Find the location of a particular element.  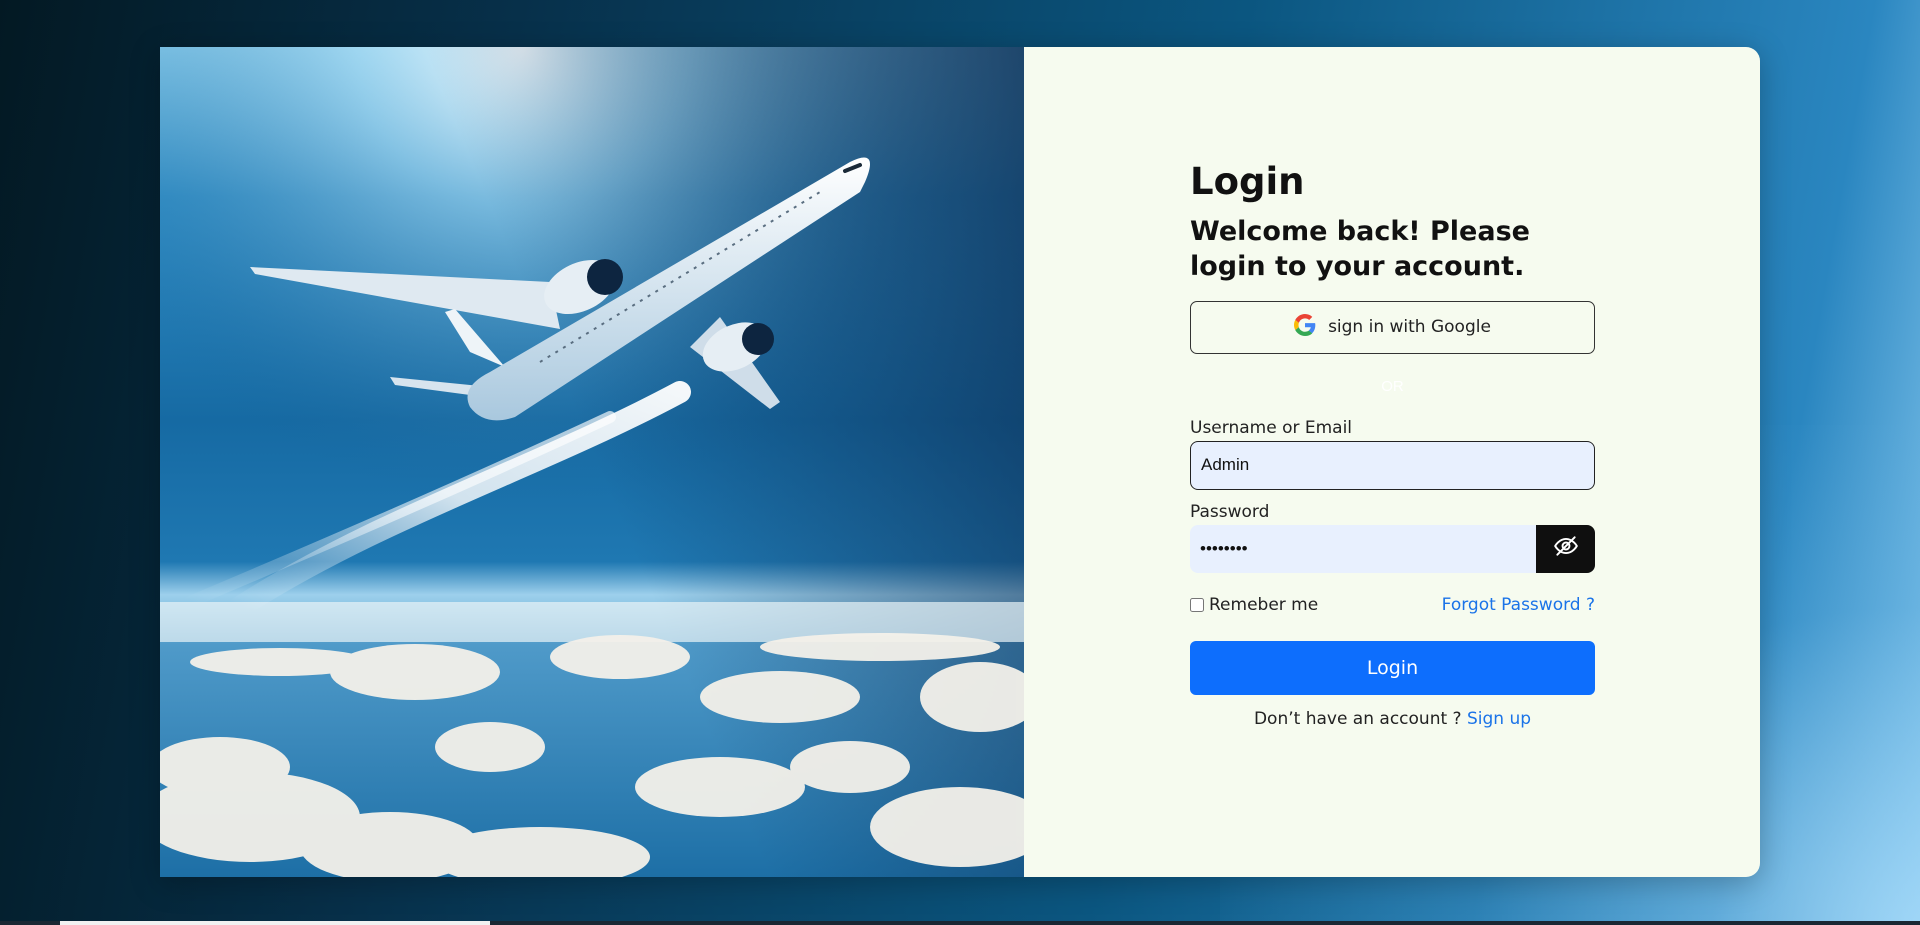

forgot-password-link: Forgot Password ? is located at coordinates (1518, 605).